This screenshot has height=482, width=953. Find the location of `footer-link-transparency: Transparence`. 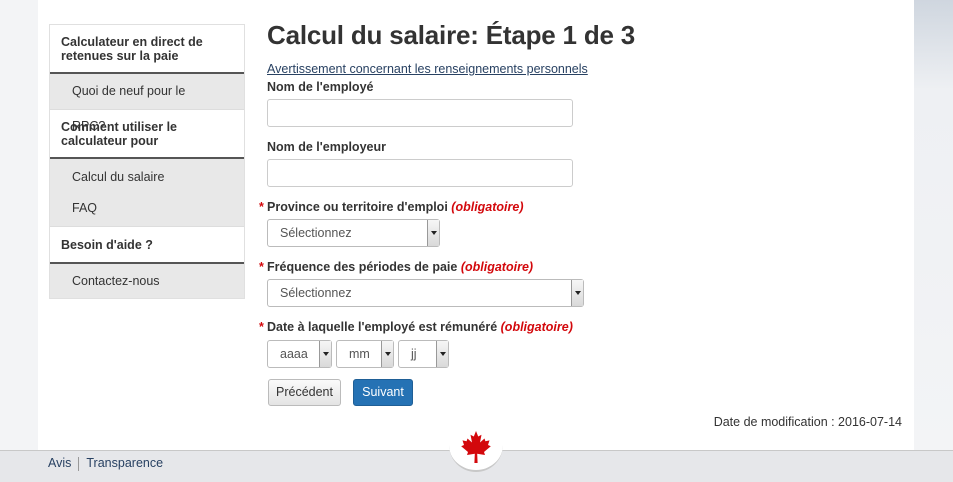

footer-link-transparency: Transparence is located at coordinates (124, 463).